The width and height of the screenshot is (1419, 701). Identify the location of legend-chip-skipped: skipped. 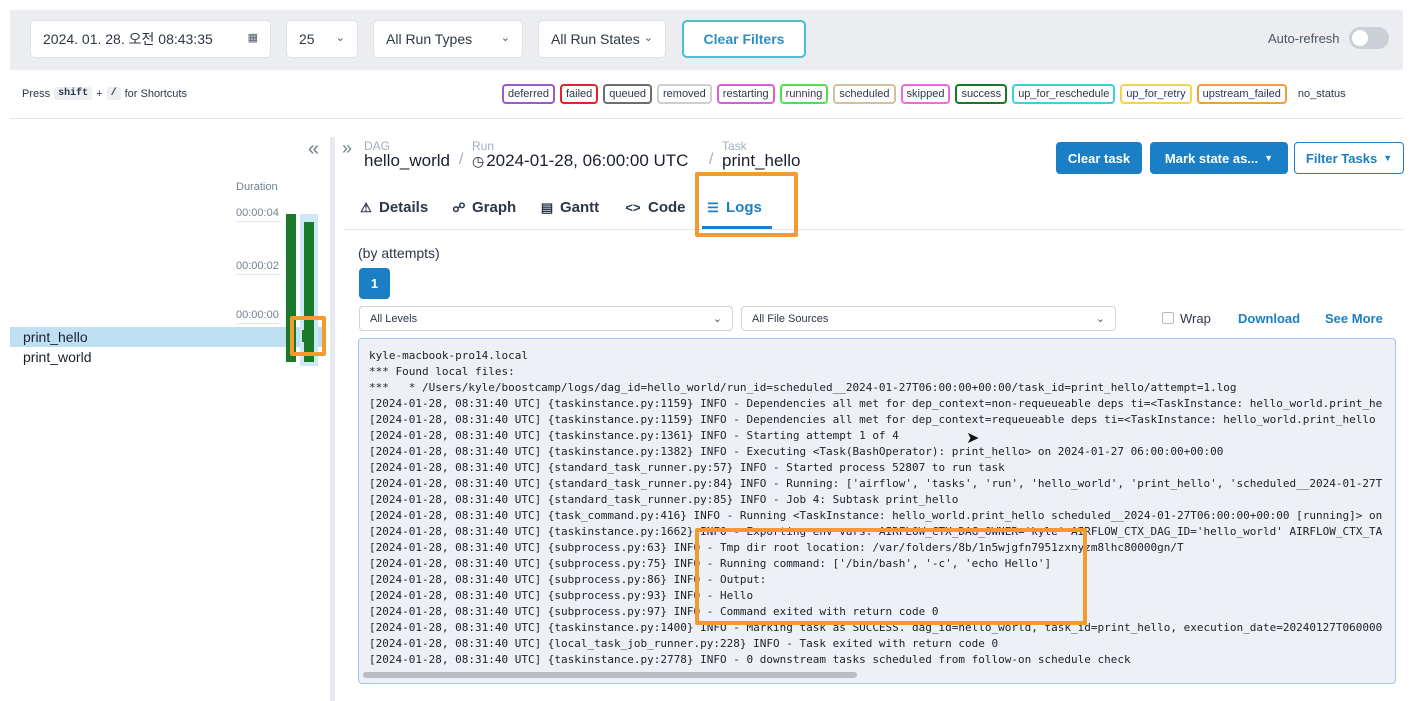
(925, 94).